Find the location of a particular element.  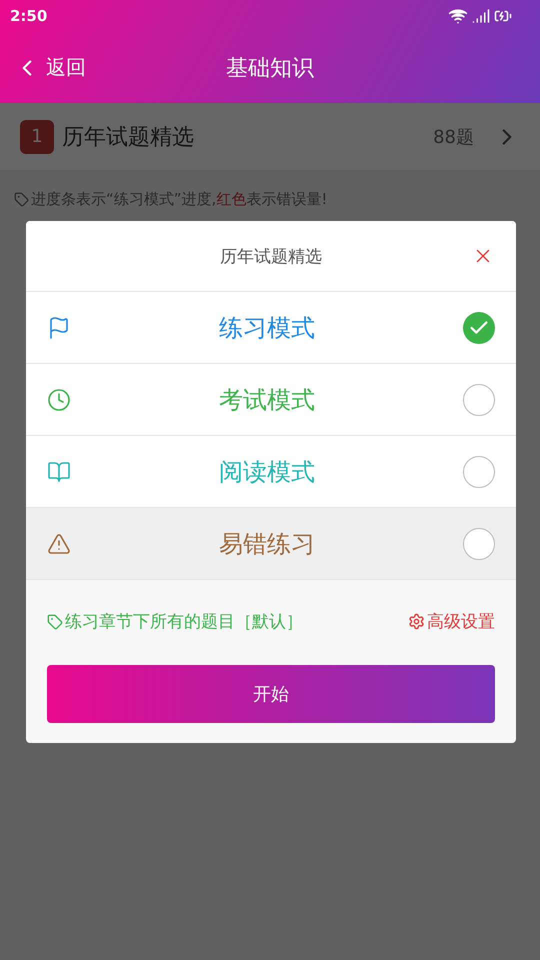

scope-text: 练习章节下所有的题目［默认］ is located at coordinates (184, 622).